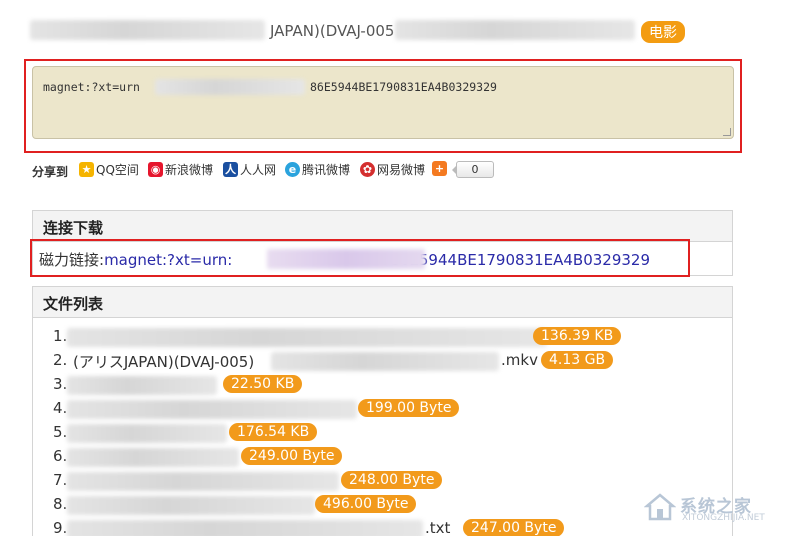 The height and width of the screenshot is (536, 785). Describe the element at coordinates (383, 362) in the screenshot. I see `file-item: 2. (アリスJAPAN)(DVAJ-005) .mkv 4.13 GB` at that location.